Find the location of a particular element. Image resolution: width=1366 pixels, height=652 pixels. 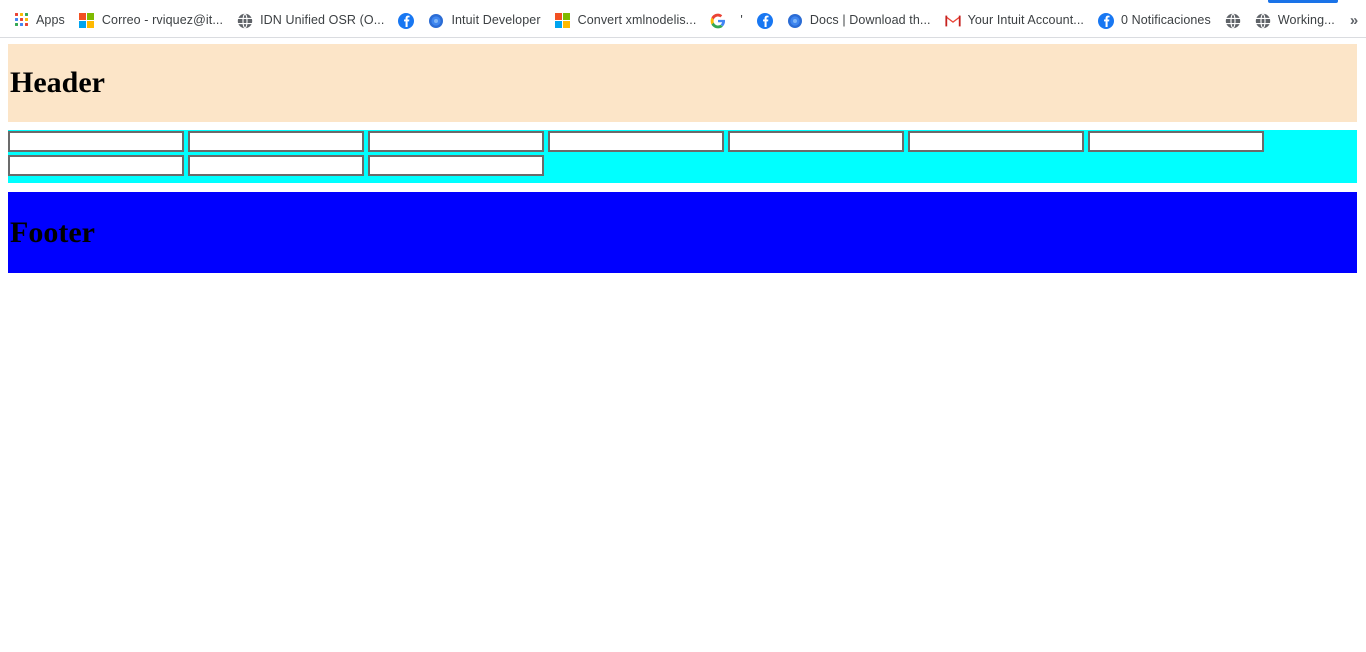

bookmark-label: ' is located at coordinates (741, 20).